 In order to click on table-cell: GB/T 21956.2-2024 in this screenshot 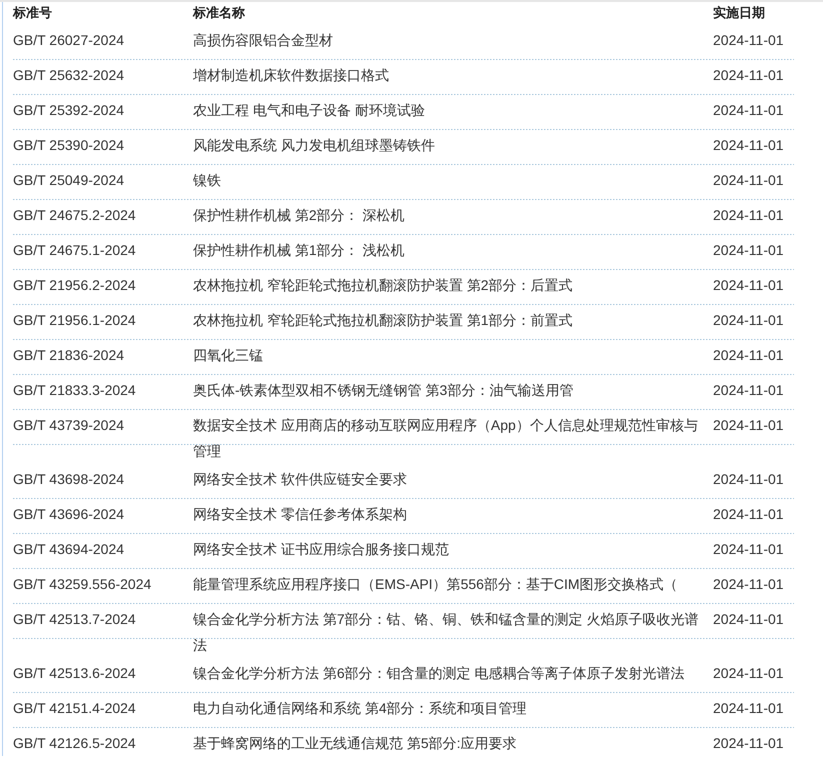, I will do `click(74, 284)`.